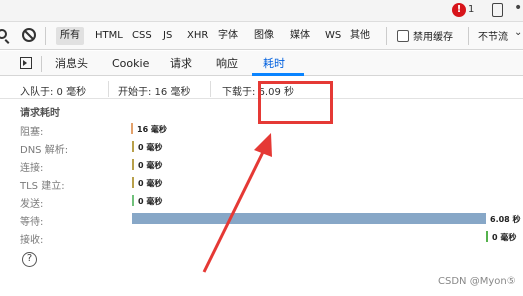 The height and width of the screenshot is (296, 523). What do you see at coordinates (234, 211) in the screenshot?
I see `arrow-shaft` at bounding box center [234, 211].